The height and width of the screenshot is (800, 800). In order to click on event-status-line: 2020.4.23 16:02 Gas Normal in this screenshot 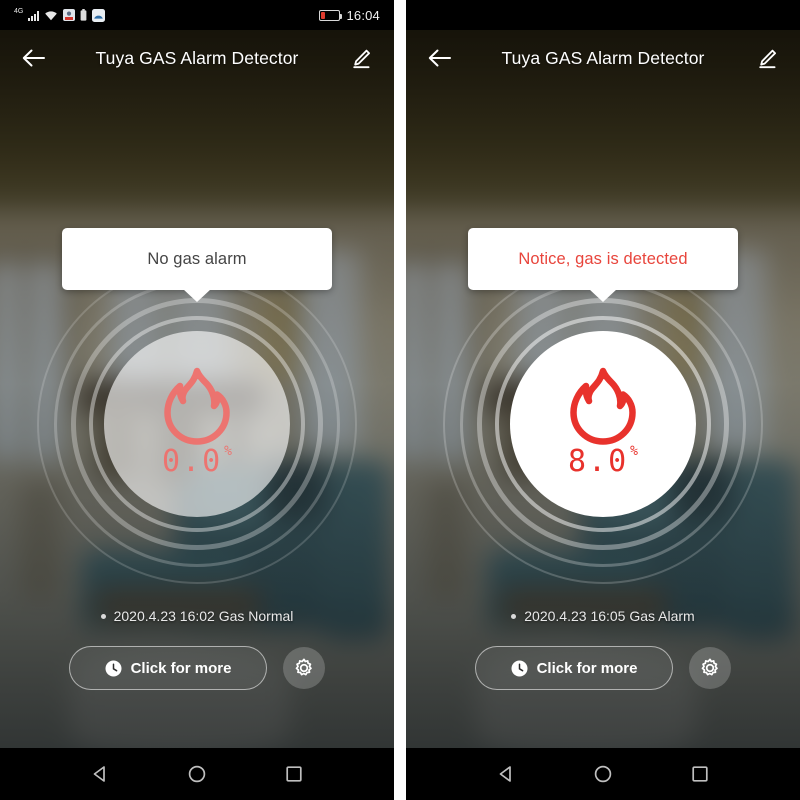, I will do `click(197, 616)`.